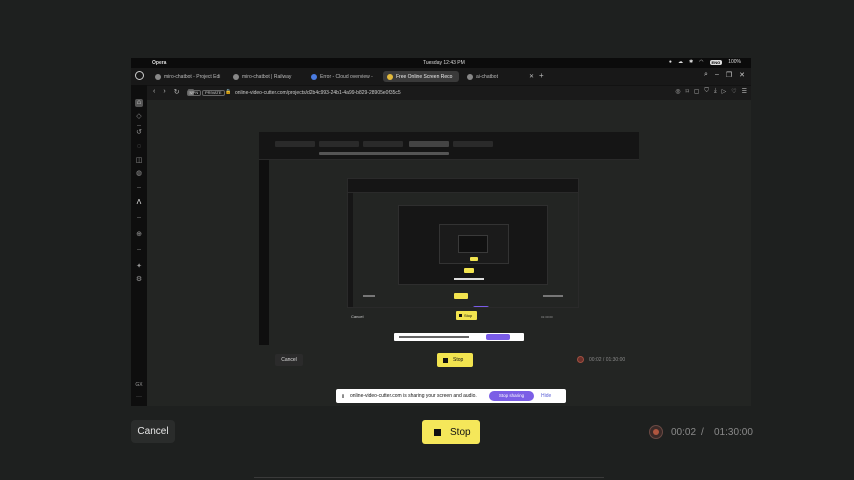 The image size is (854, 480). I want to click on messenger-icon: ◌, so click(139, 147).